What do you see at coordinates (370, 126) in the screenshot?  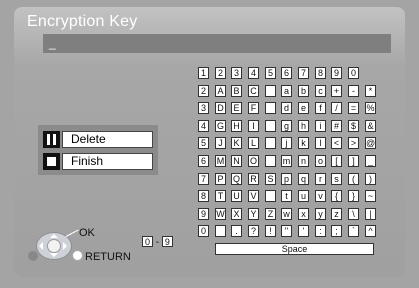 I see `char-key: &` at bounding box center [370, 126].